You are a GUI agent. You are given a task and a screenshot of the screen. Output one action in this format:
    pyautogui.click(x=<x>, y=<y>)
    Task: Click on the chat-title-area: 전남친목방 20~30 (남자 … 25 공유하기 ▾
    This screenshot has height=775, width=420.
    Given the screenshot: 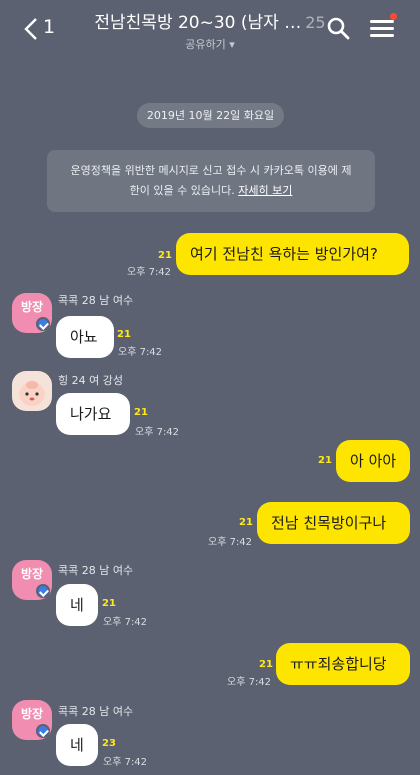 What is the action you would take?
    pyautogui.click(x=210, y=30)
    